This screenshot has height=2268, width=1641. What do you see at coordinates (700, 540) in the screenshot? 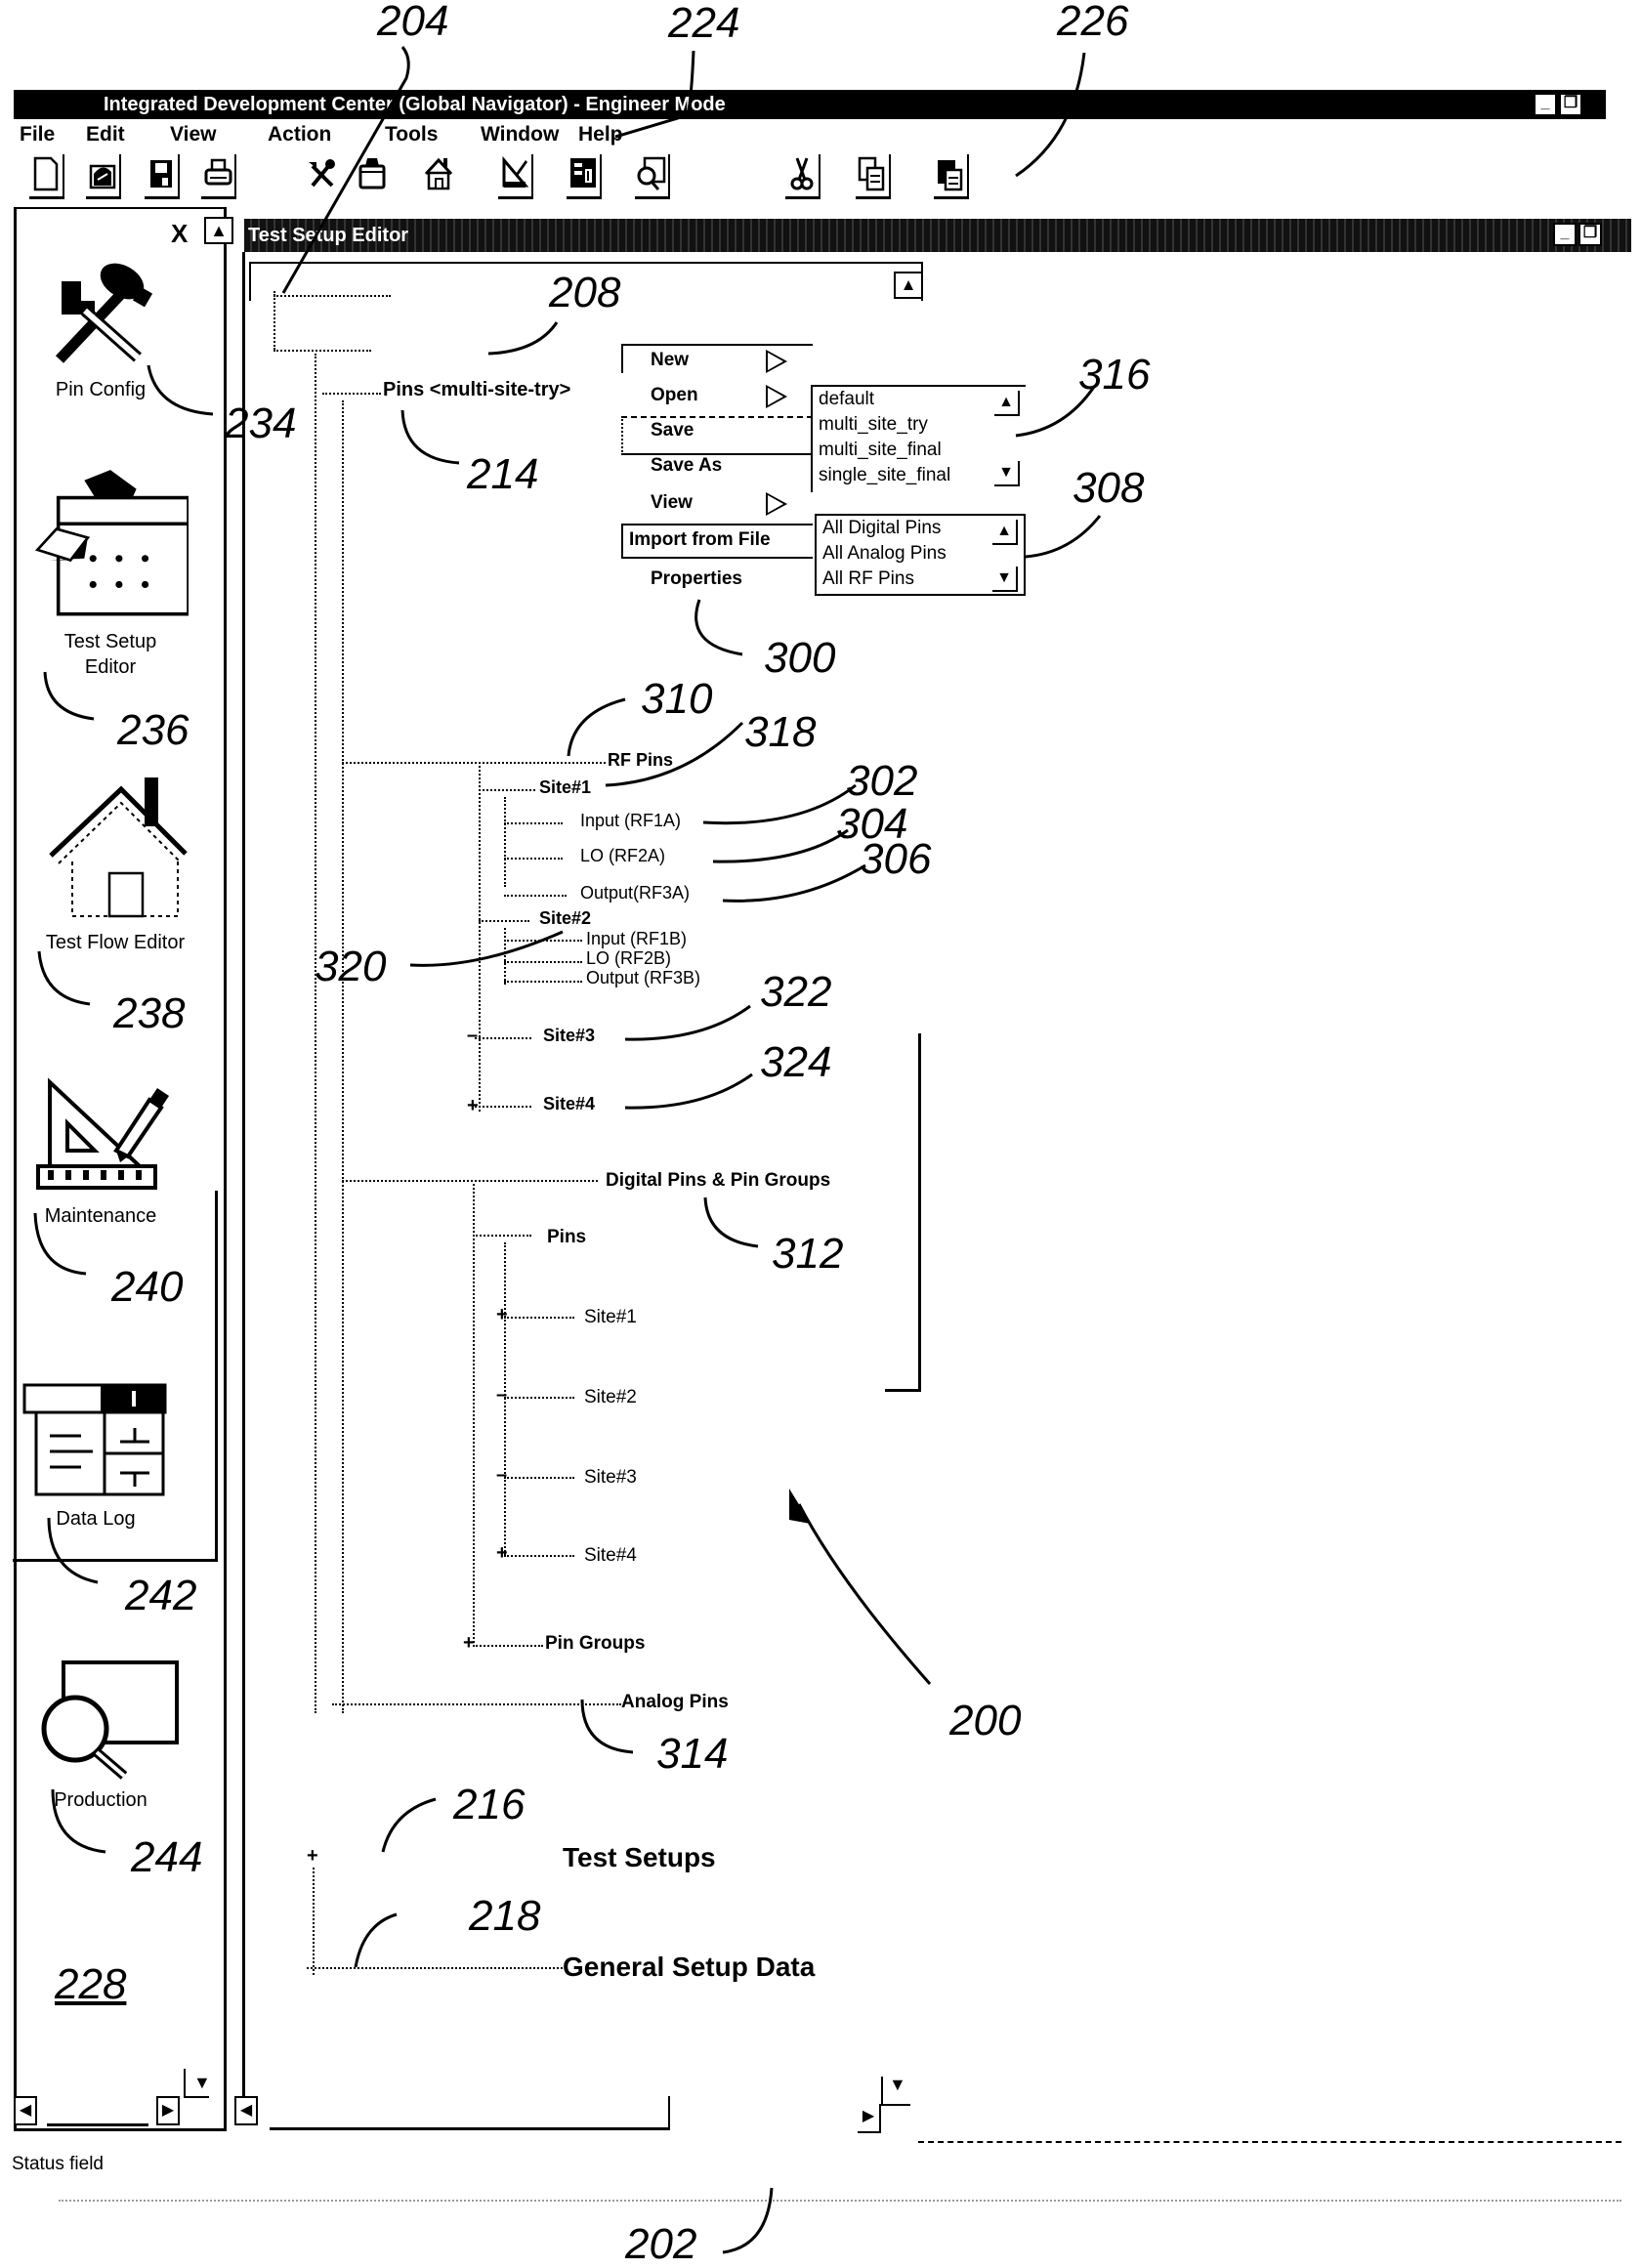
I see `context-menu-import-from-file: Import from File` at bounding box center [700, 540].